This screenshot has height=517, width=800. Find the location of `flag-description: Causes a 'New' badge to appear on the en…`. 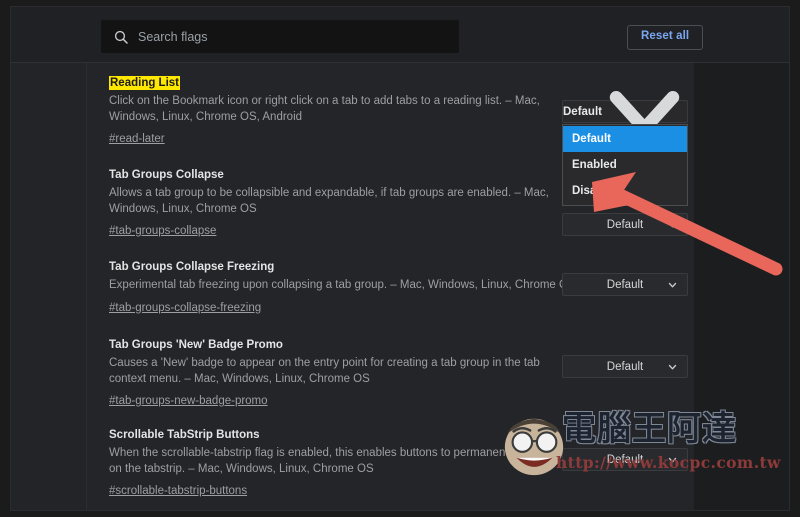

flag-description: Causes a 'New' badge to appear on the en… is located at coordinates (324, 371).